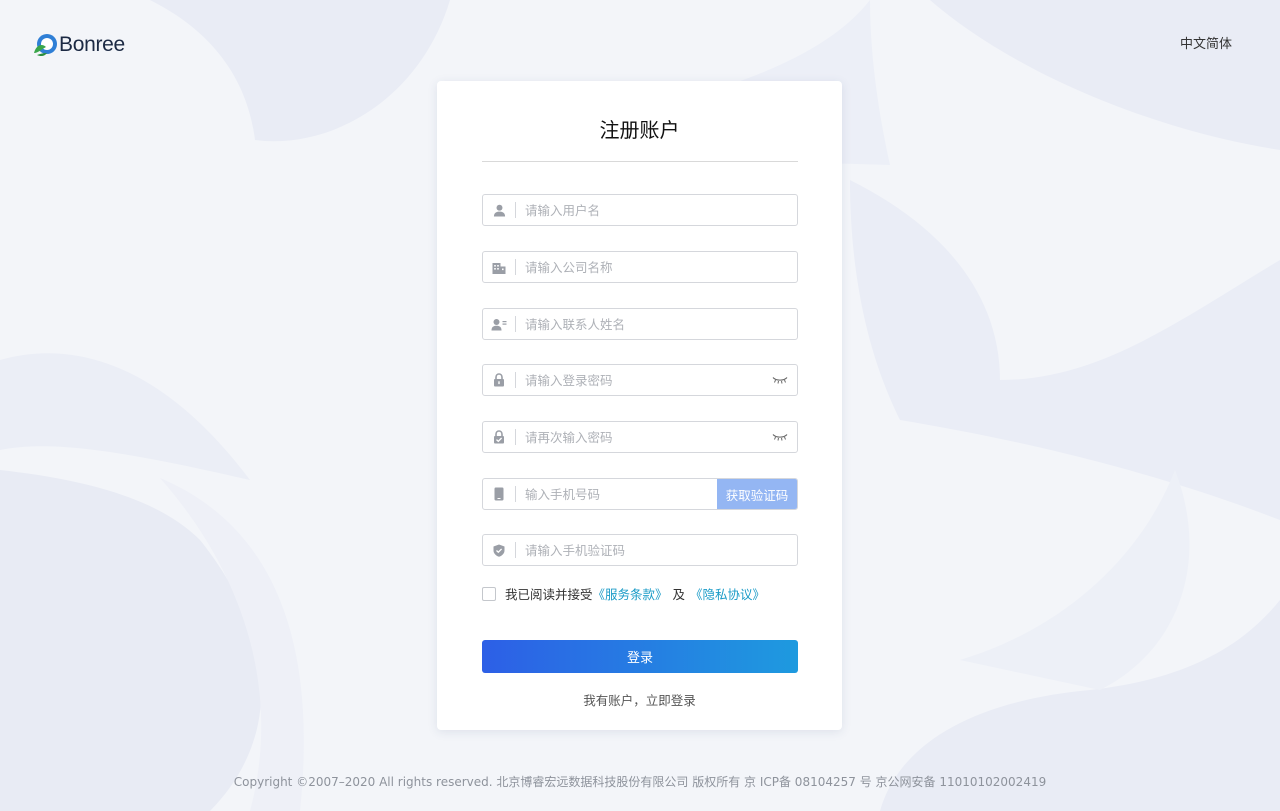  I want to click on phone-field: 获取验证码, so click(640, 494).